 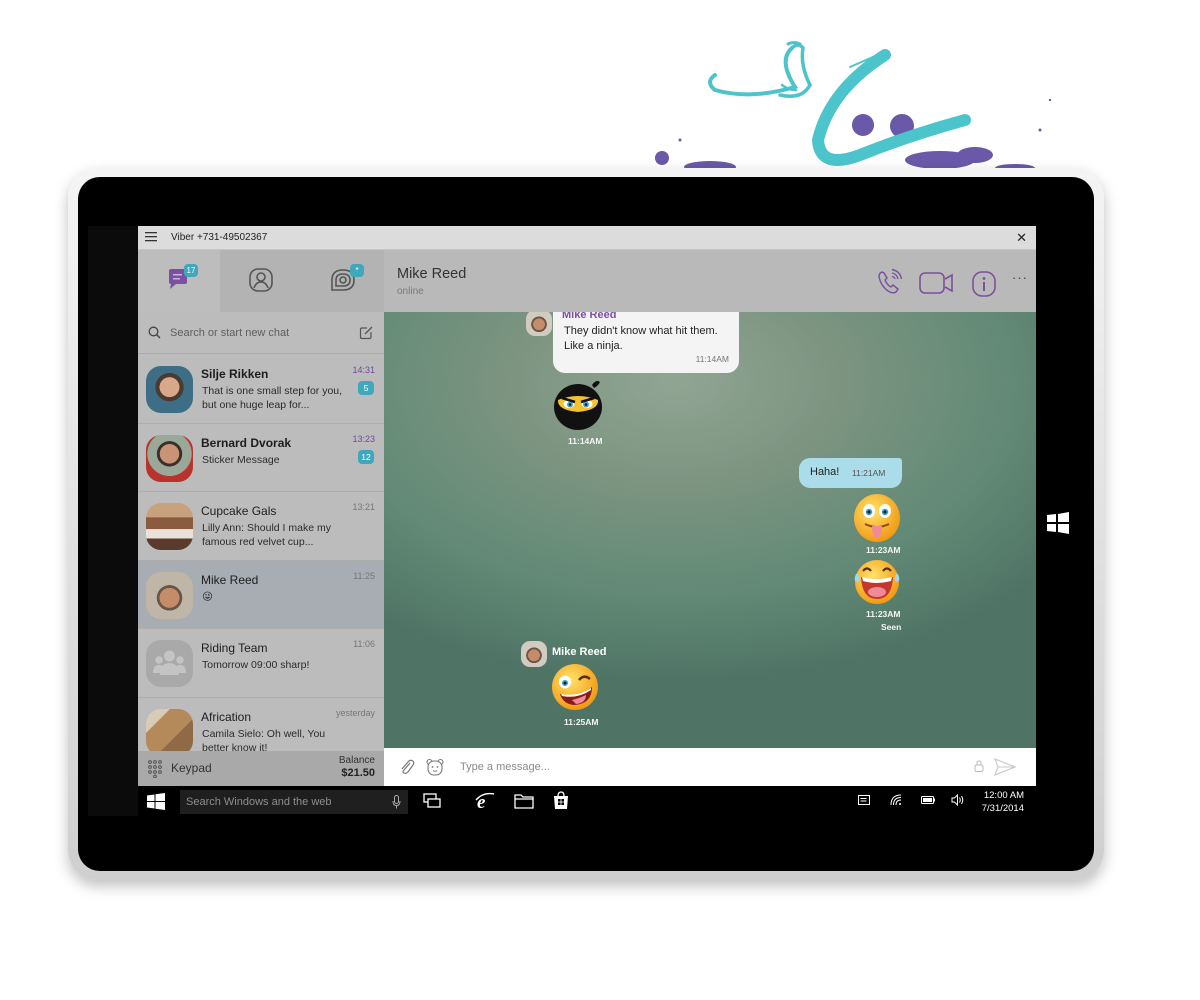 I want to click on contact-status: online, so click(x=410, y=291).